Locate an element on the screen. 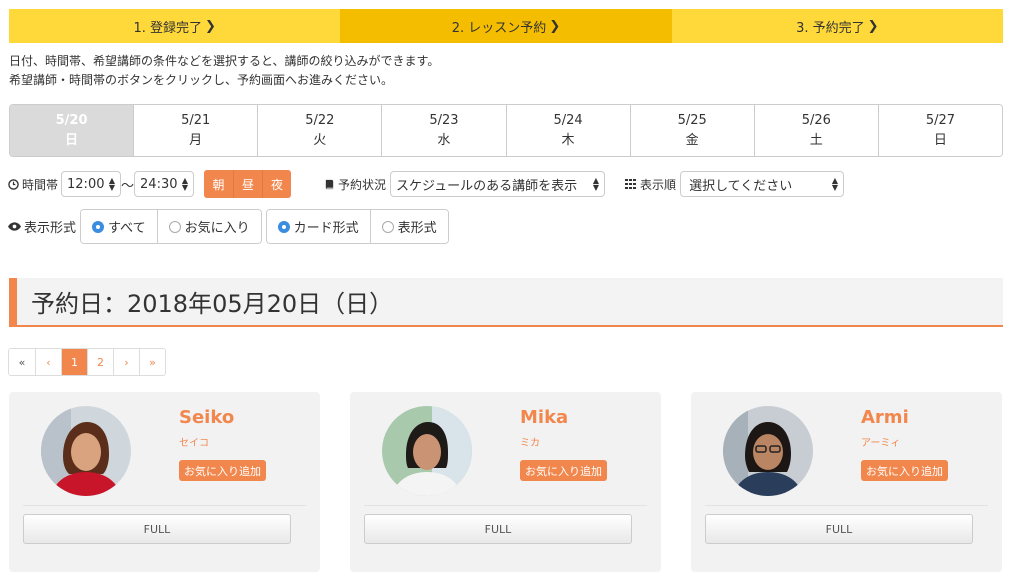 This screenshot has height=588, width=1024. time-from-select: 12:00 ▲ ▼ is located at coordinates (91, 184).